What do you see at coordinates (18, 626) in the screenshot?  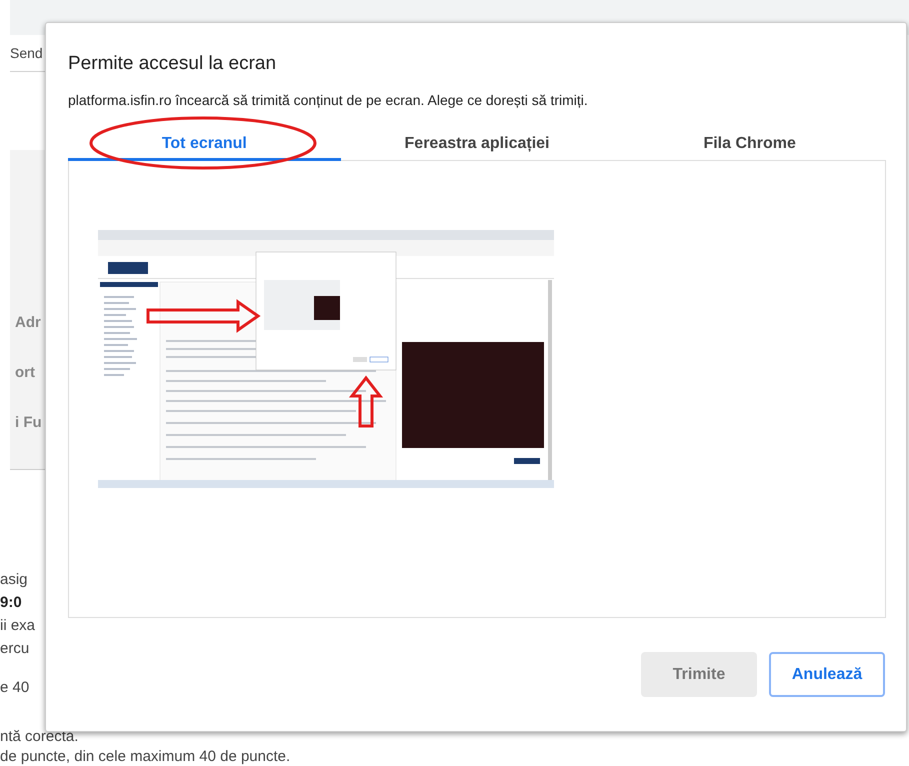 I see `body-text: ii exa` at bounding box center [18, 626].